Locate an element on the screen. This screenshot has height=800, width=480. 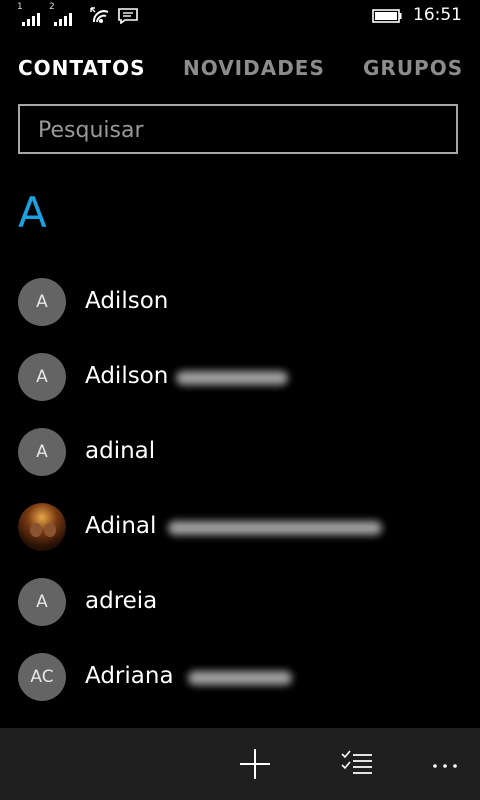
contact-name: Adriana is located at coordinates (129, 676).